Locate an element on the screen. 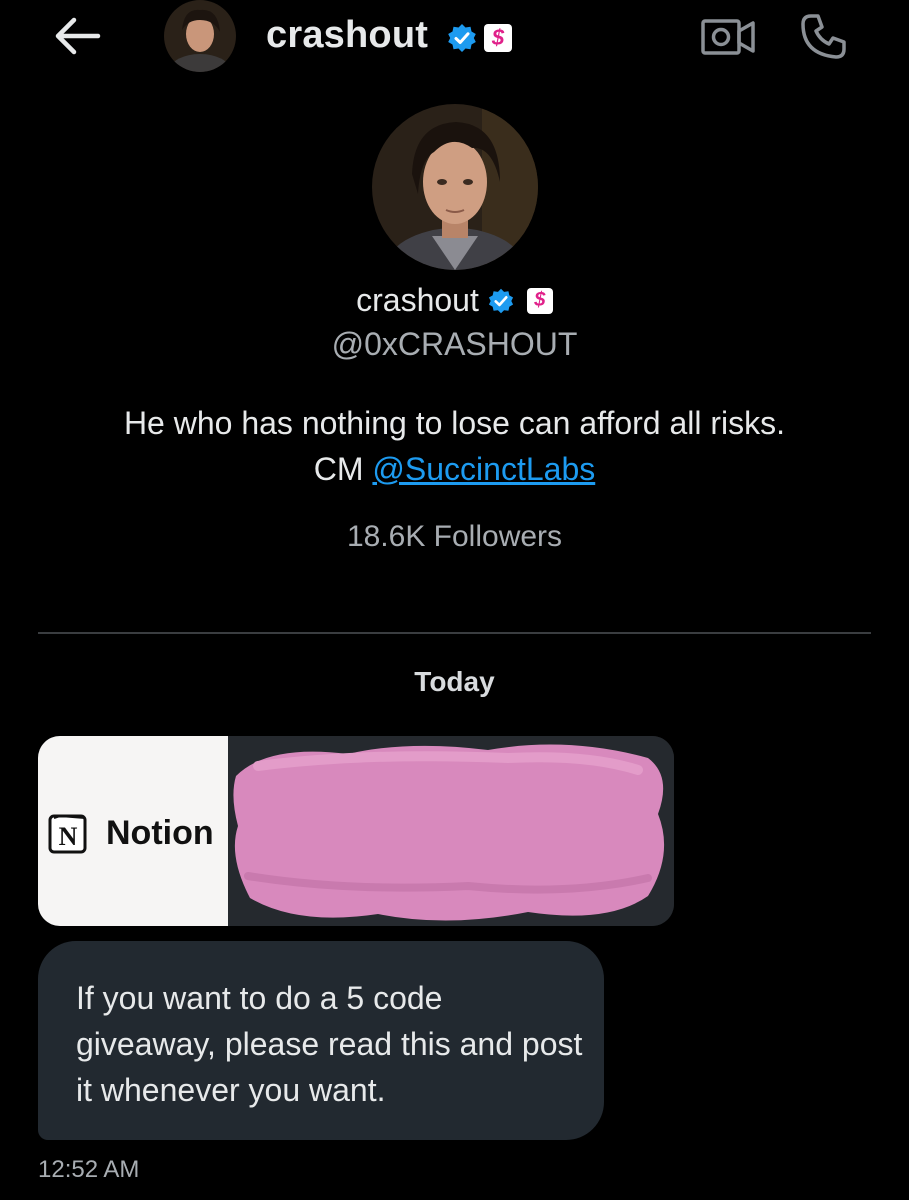 The width and height of the screenshot is (909, 1200). video-camera-icon is located at coordinates (728, 37).